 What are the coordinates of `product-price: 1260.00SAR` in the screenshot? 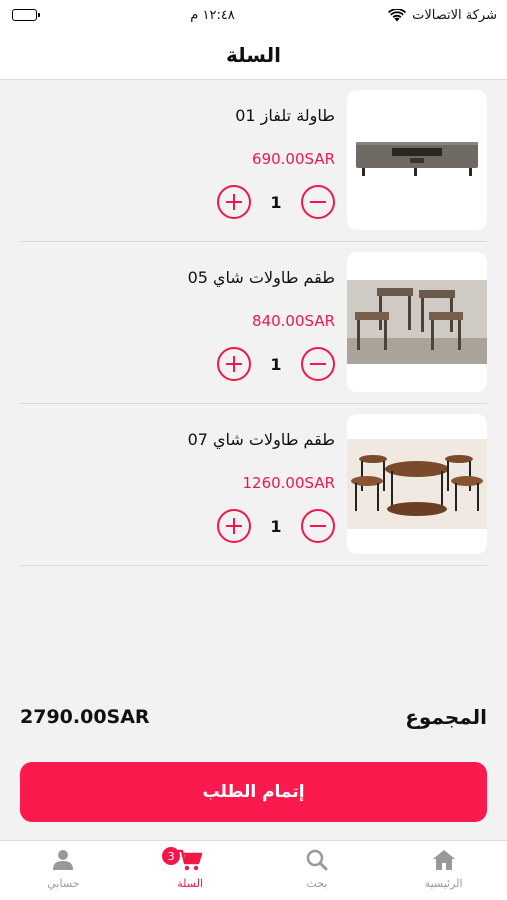 It's located at (288, 483).